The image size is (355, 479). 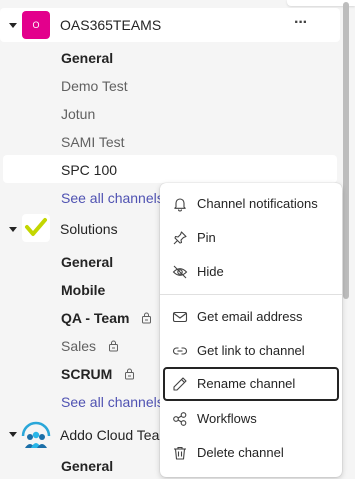 I want to click on people-cloud-logo-icon, so click(x=36, y=434).